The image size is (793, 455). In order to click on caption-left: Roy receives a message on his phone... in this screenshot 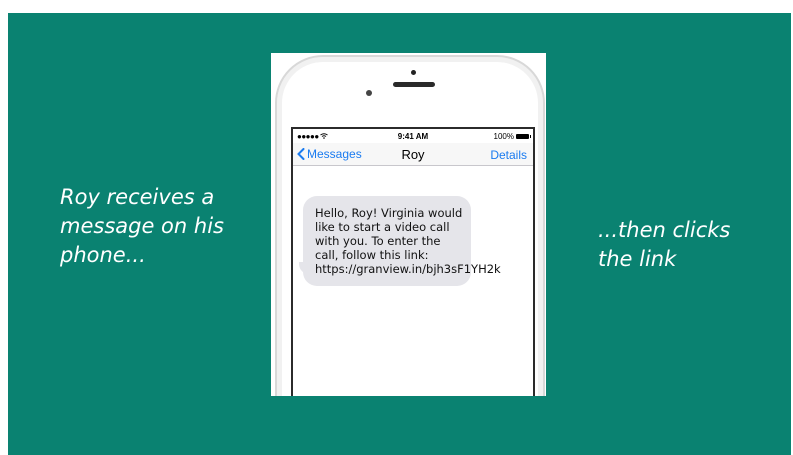, I will do `click(142, 226)`.